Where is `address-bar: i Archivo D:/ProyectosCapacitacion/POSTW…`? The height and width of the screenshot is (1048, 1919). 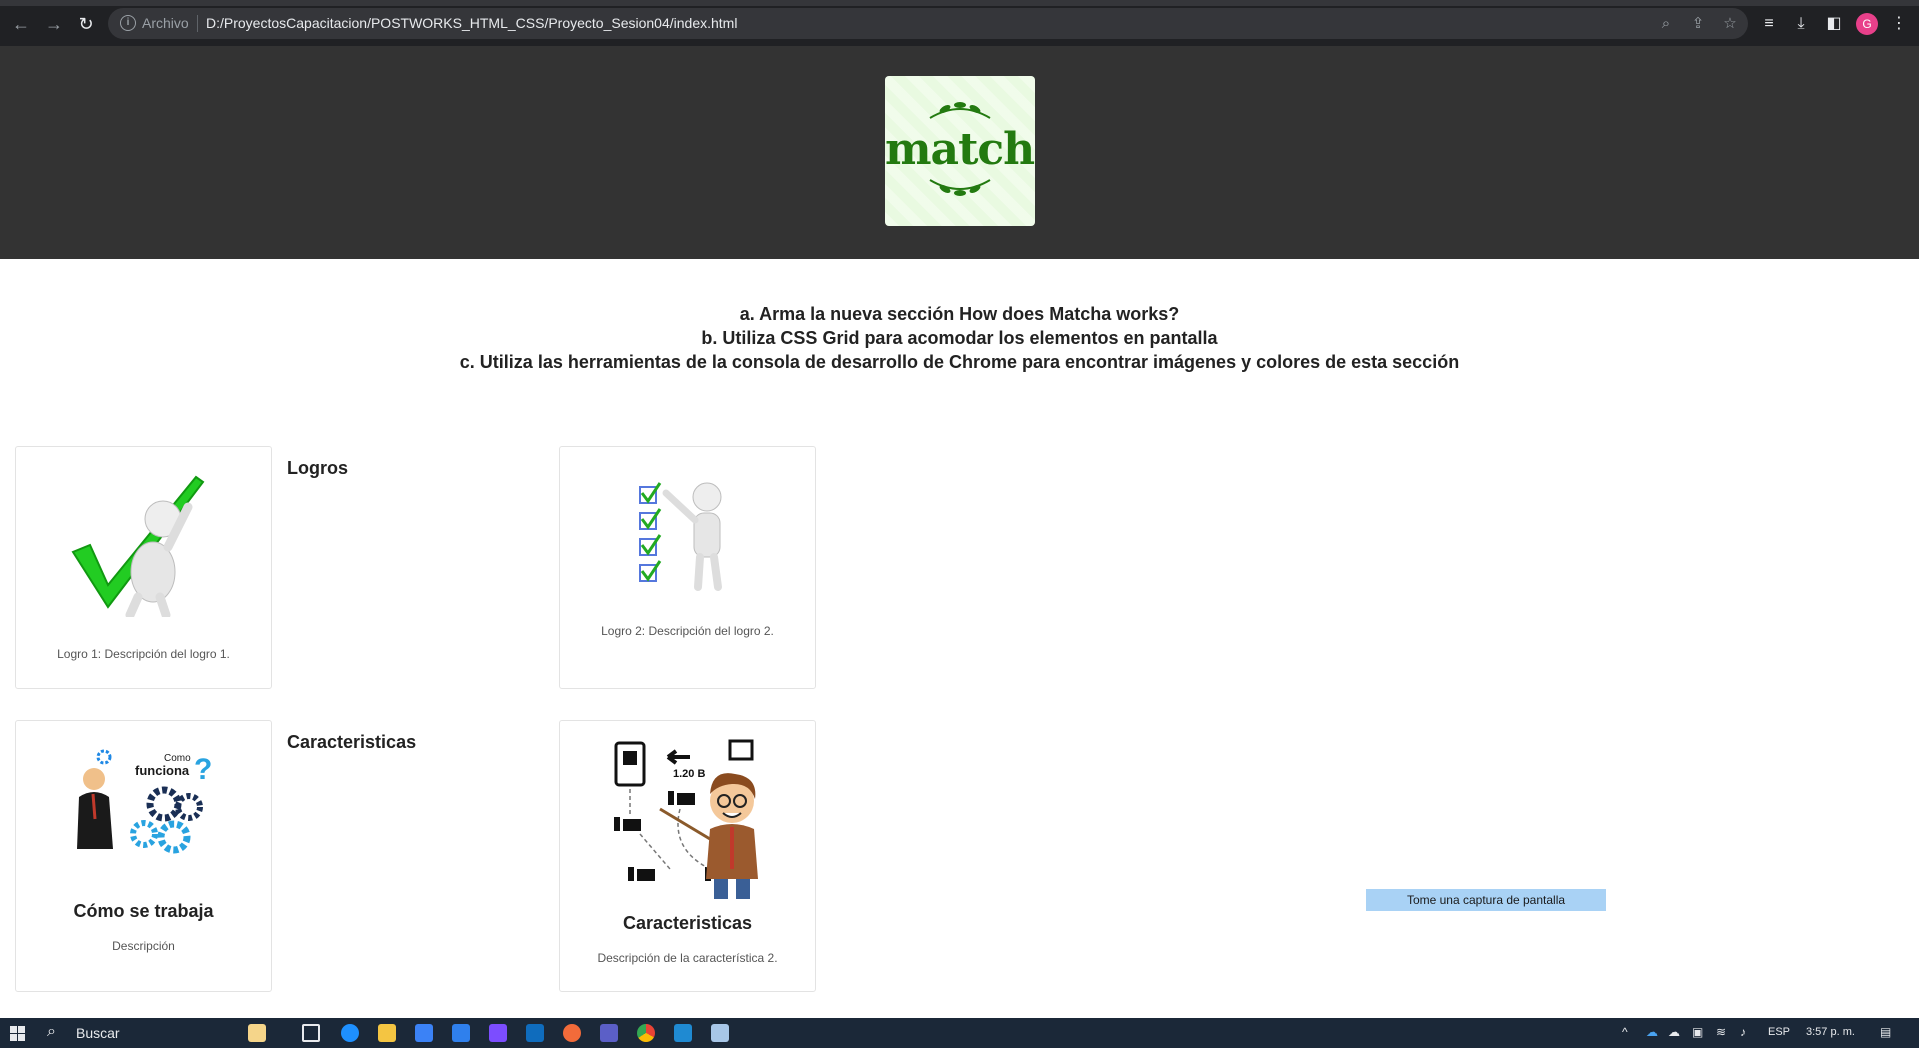 address-bar: i Archivo D:/ProyectosCapacitacion/POSTW… is located at coordinates (928, 23).